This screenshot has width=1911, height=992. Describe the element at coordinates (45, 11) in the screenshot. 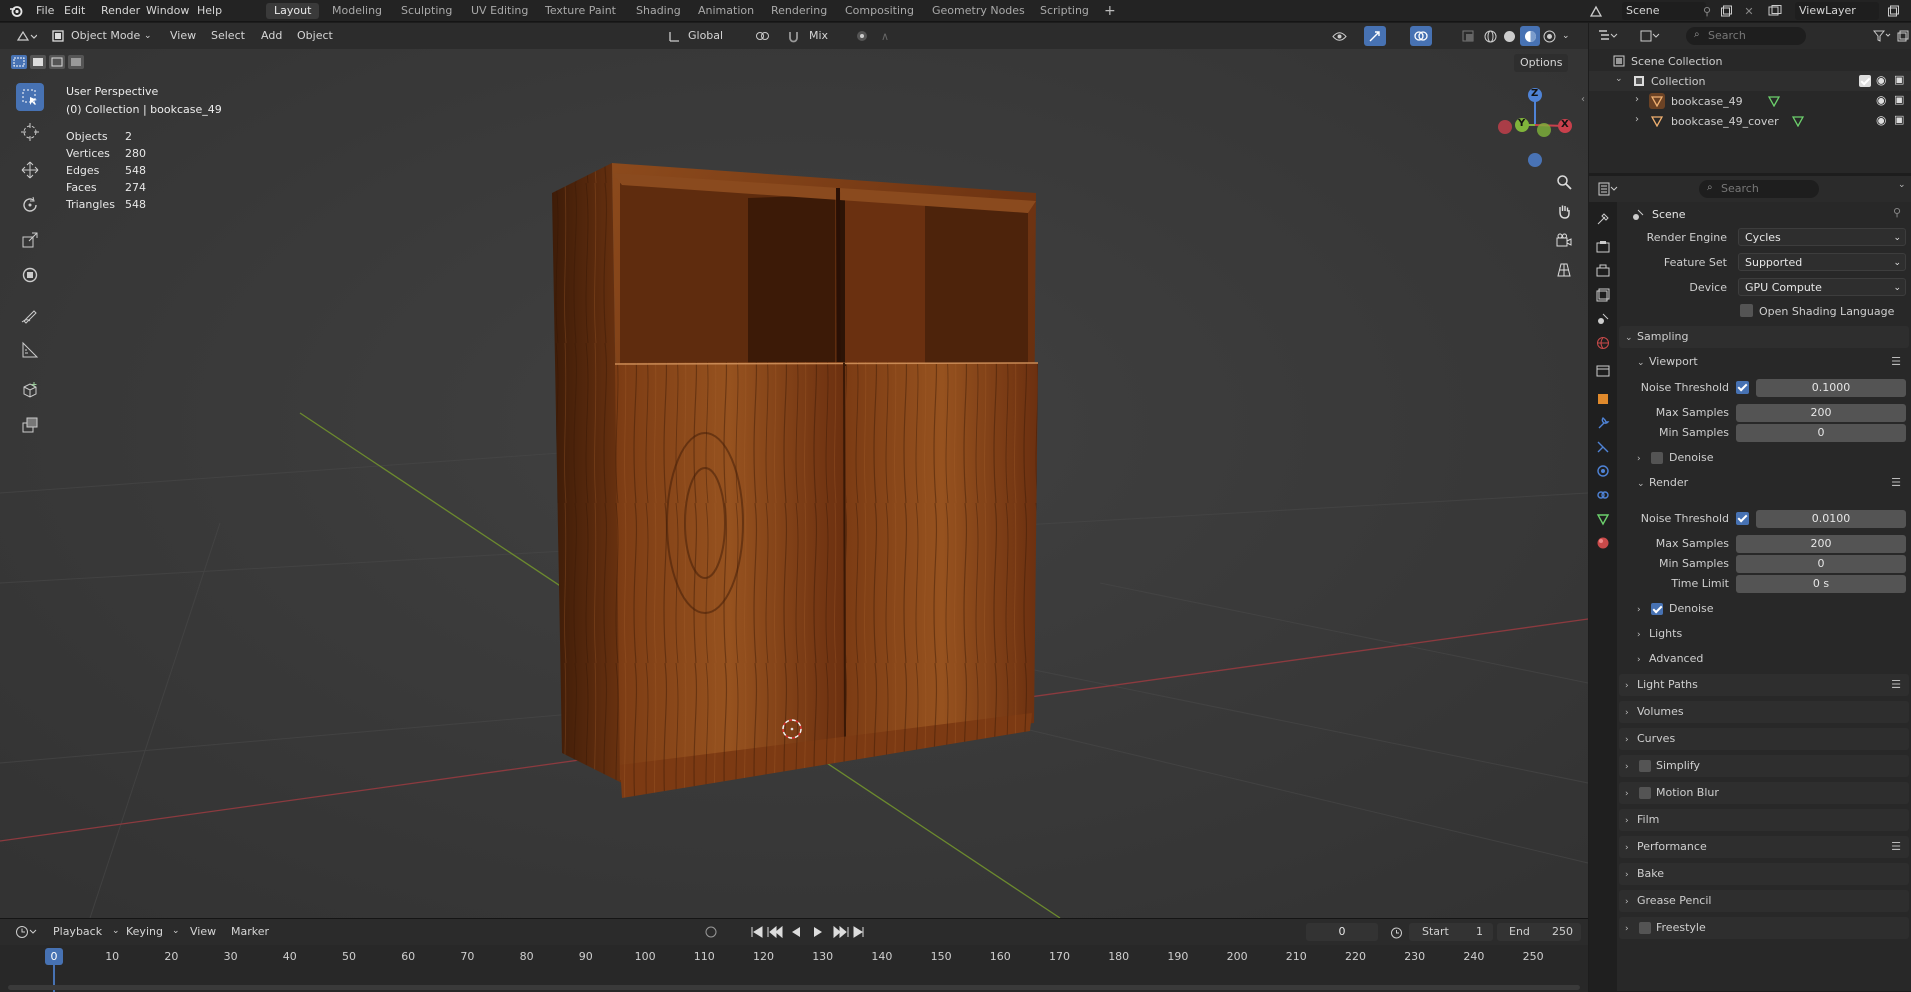

I see `menu-file: File` at that location.